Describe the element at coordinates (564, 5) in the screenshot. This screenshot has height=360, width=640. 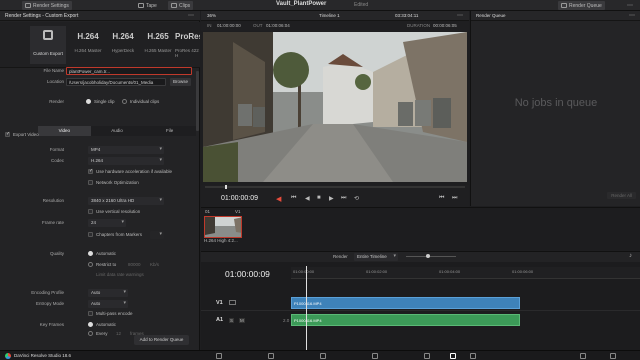
I see `queue-icon` at that location.